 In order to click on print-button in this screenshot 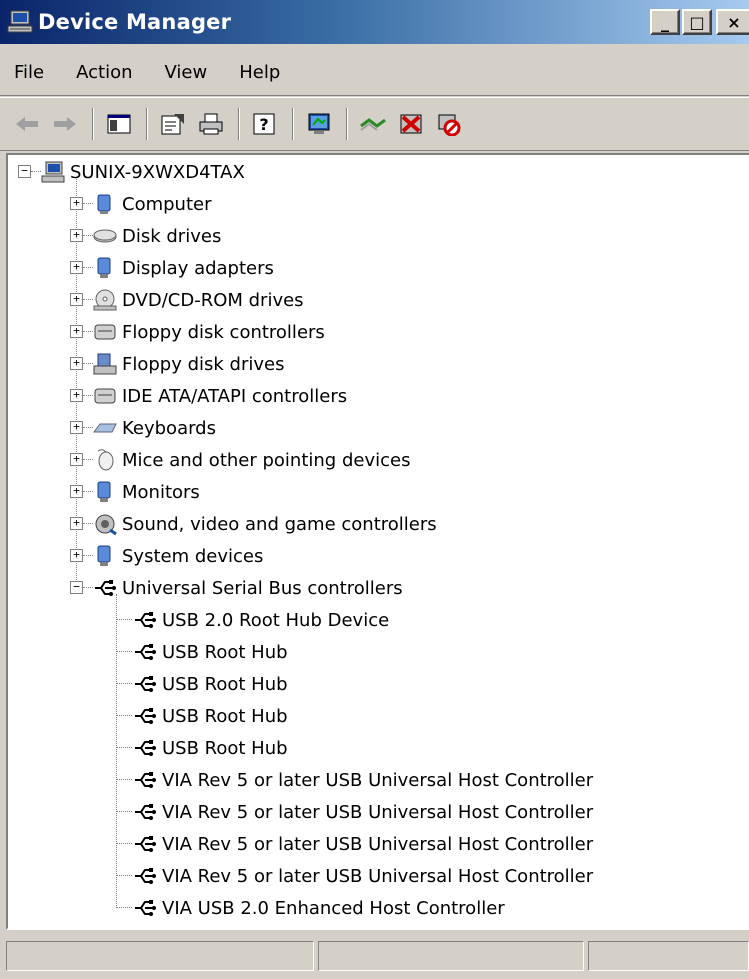, I will do `click(211, 124)`.